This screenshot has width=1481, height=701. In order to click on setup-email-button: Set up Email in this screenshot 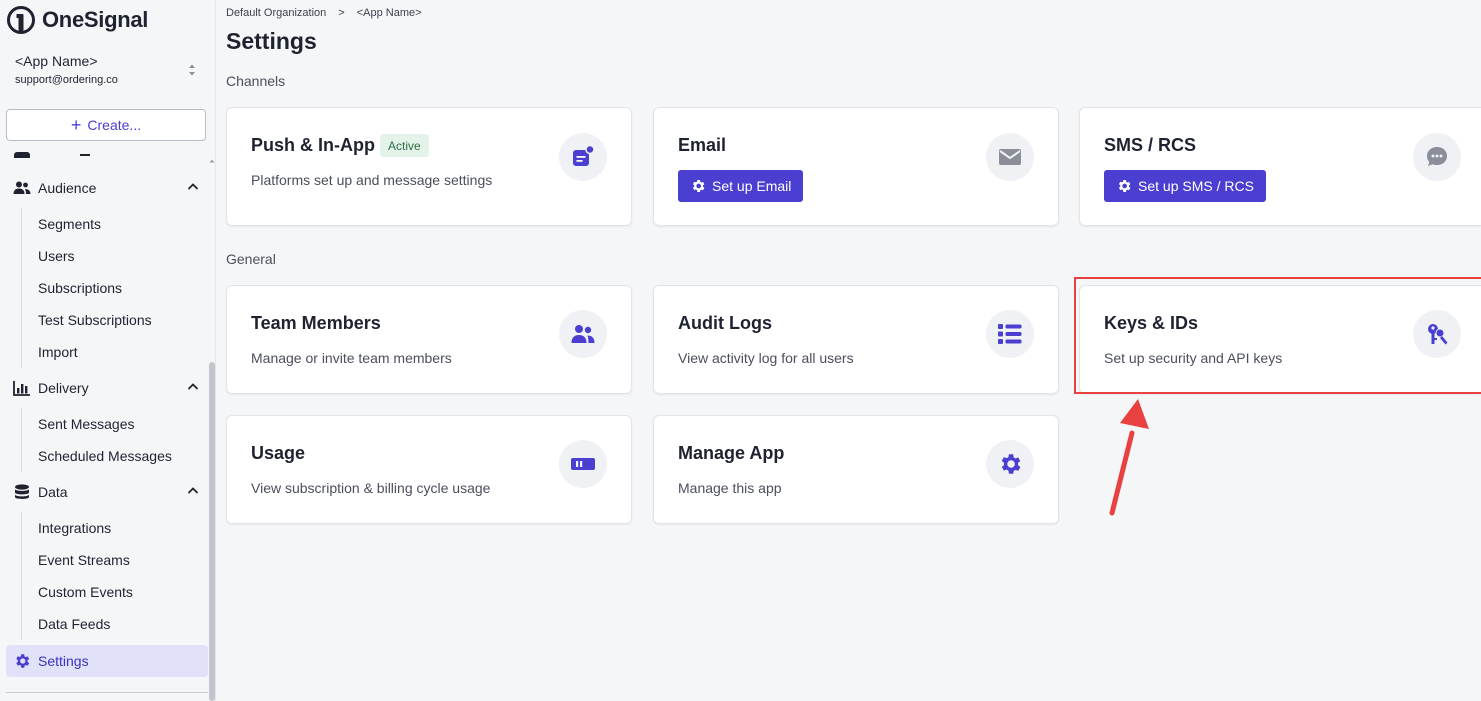, I will do `click(741, 186)`.